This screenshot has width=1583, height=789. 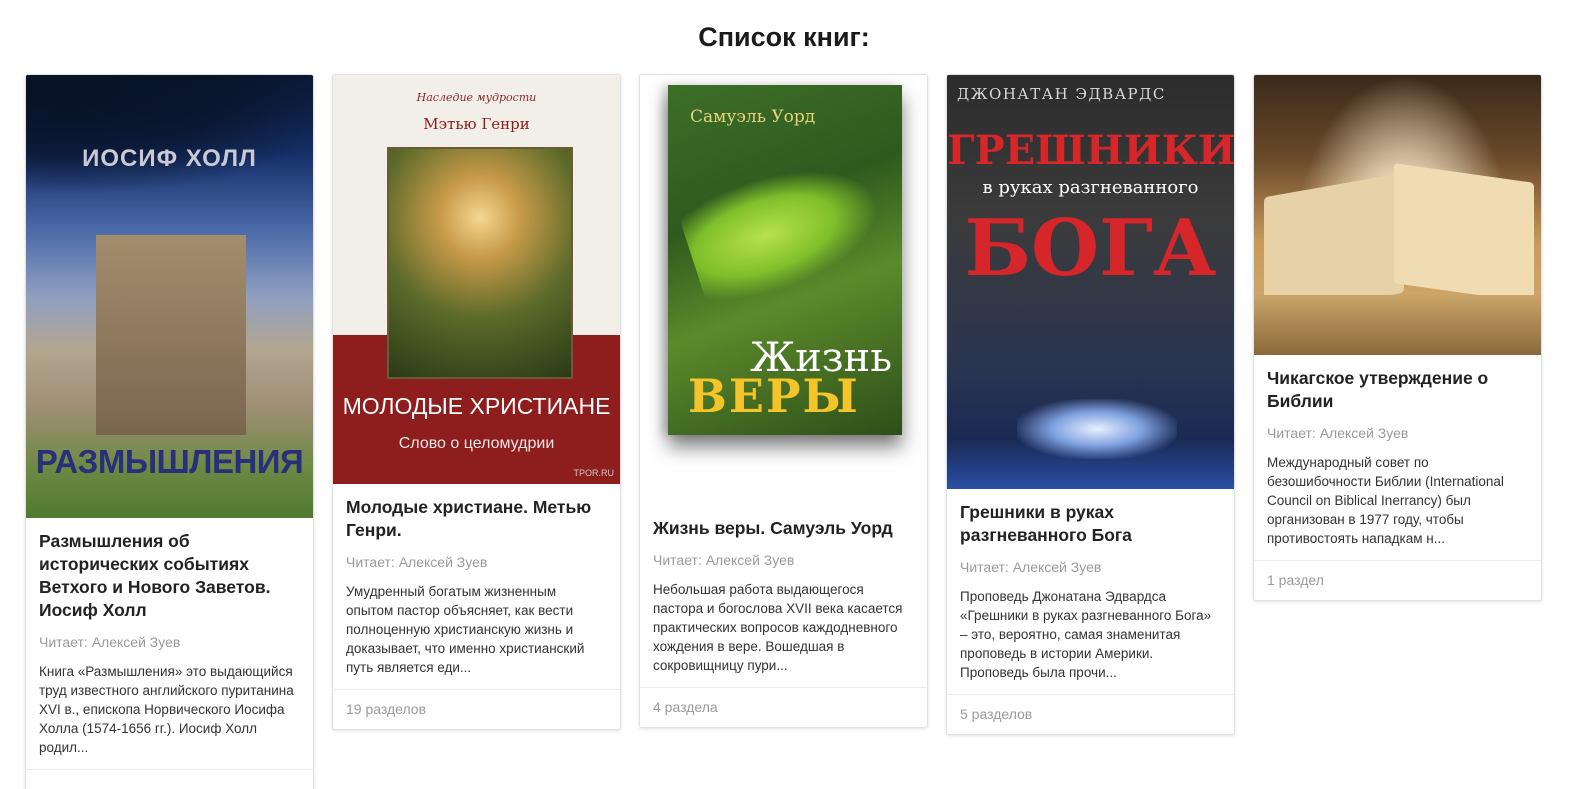 I want to click on book-sections-count: 19 разделов, so click(x=476, y=709).